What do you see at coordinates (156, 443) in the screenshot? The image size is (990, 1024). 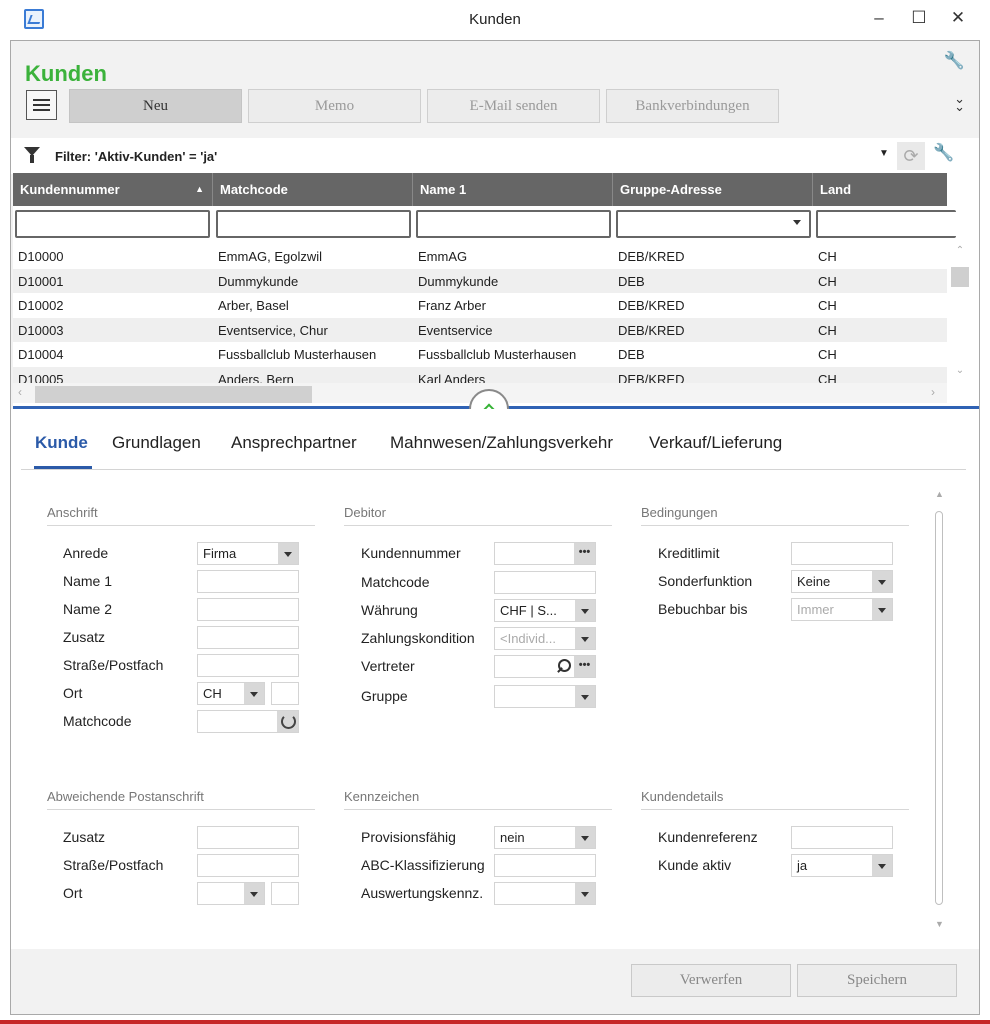 I see `tab-grundlagen: Grundlagen` at bounding box center [156, 443].